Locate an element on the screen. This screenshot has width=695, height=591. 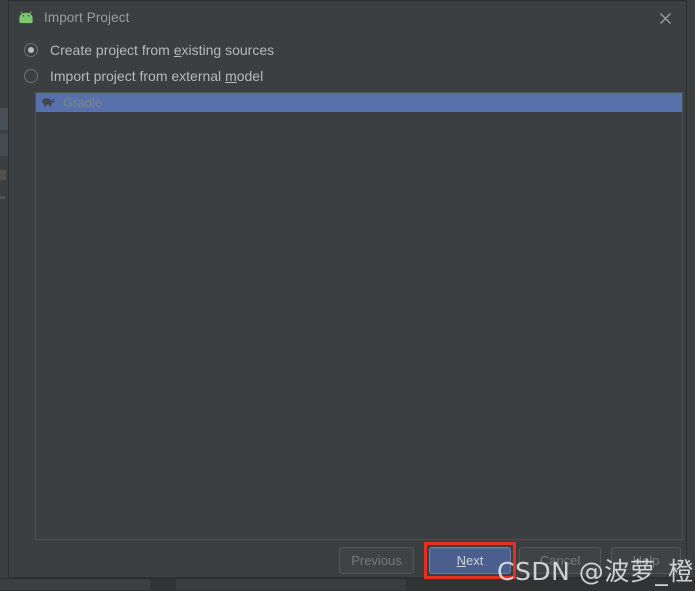
radio-label-mnemonic: m is located at coordinates (231, 76).